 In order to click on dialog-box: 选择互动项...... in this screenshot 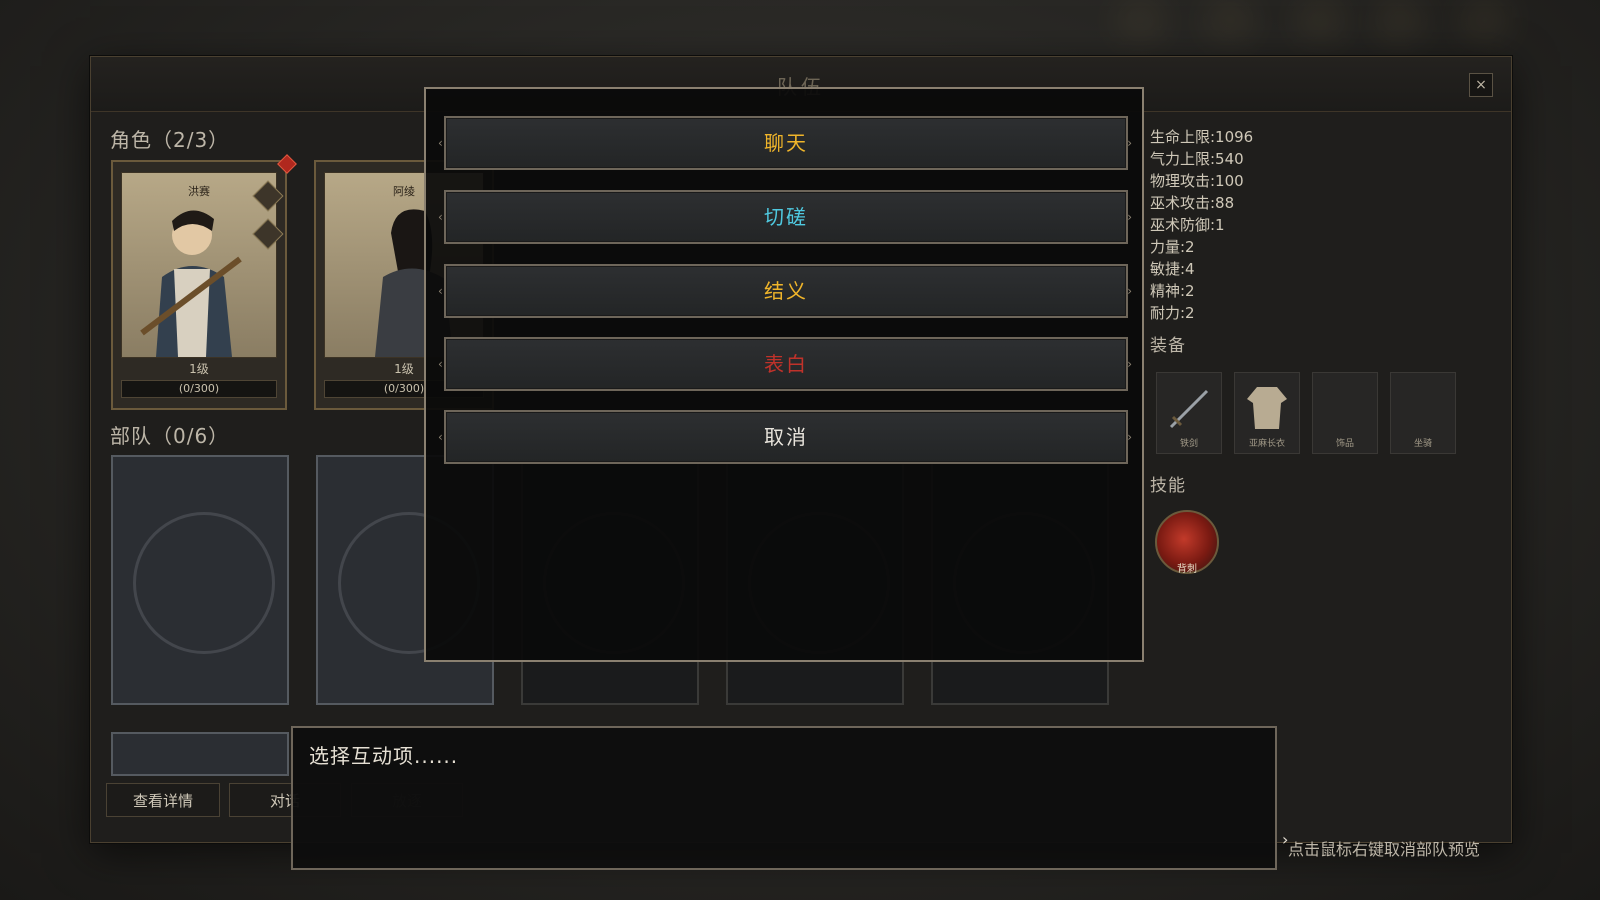, I will do `click(784, 798)`.